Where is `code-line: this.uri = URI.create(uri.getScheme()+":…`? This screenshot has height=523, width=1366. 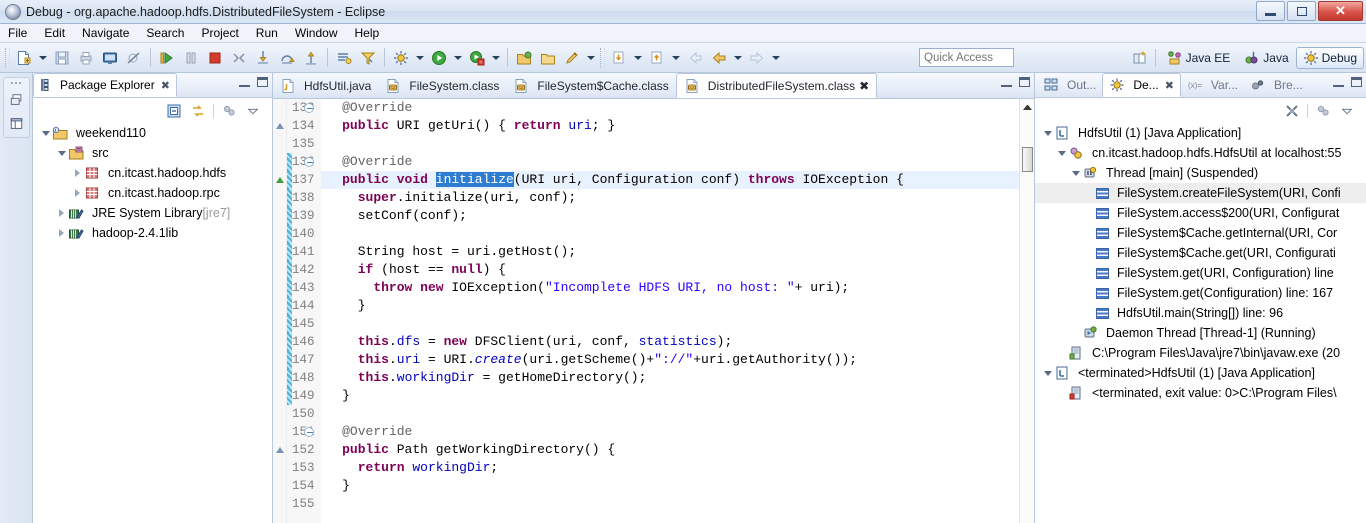 code-line: this.uri = URI.create(uri.getScheme()+":… is located at coordinates (670, 360).